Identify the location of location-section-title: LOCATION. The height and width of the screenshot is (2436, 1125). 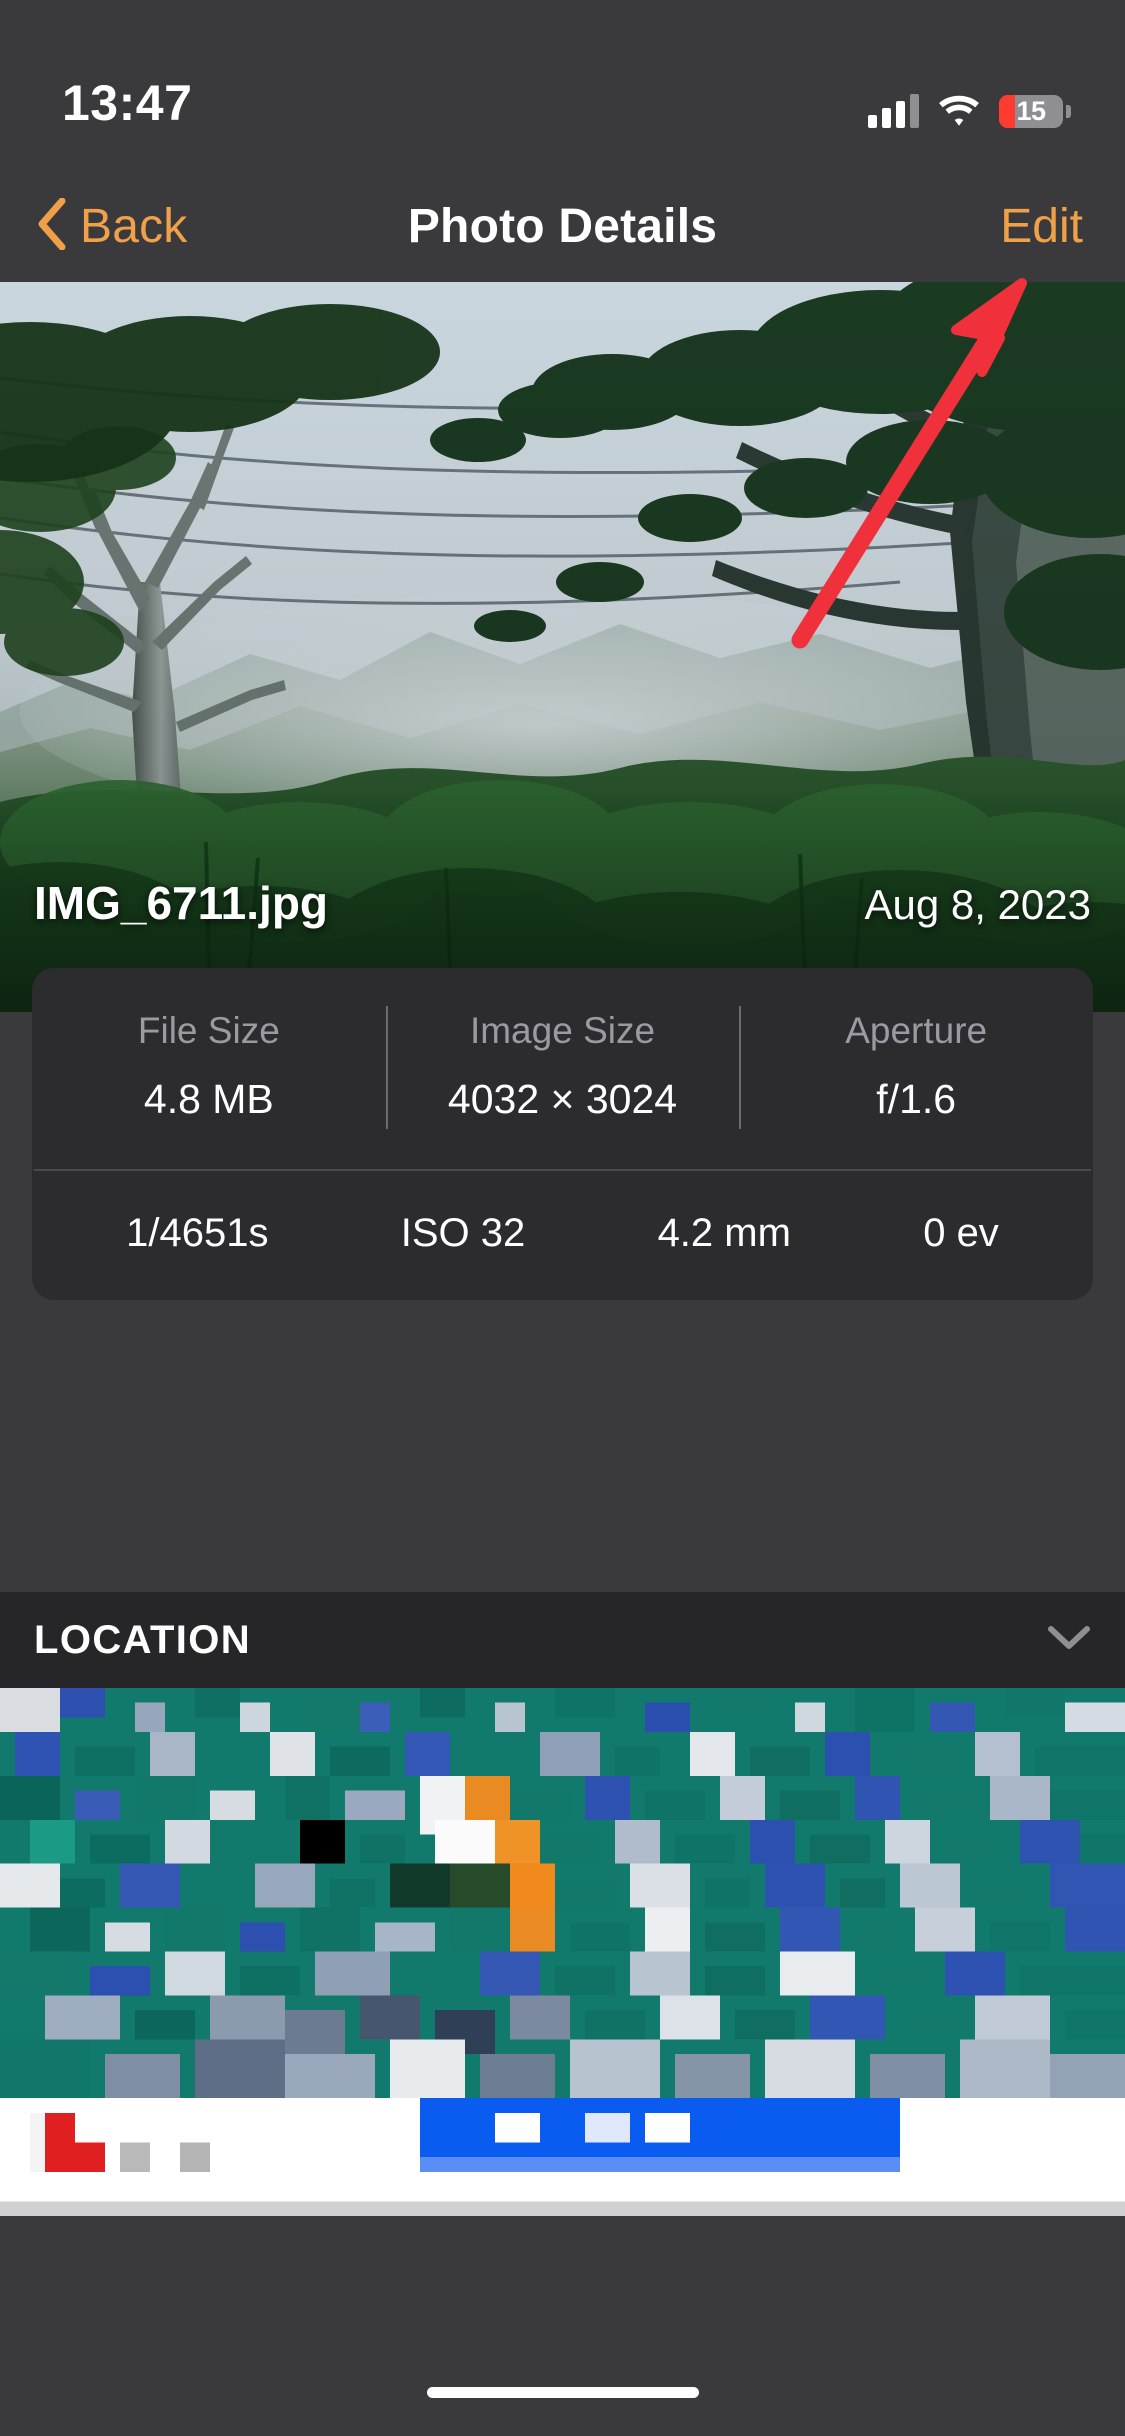
(143, 1639).